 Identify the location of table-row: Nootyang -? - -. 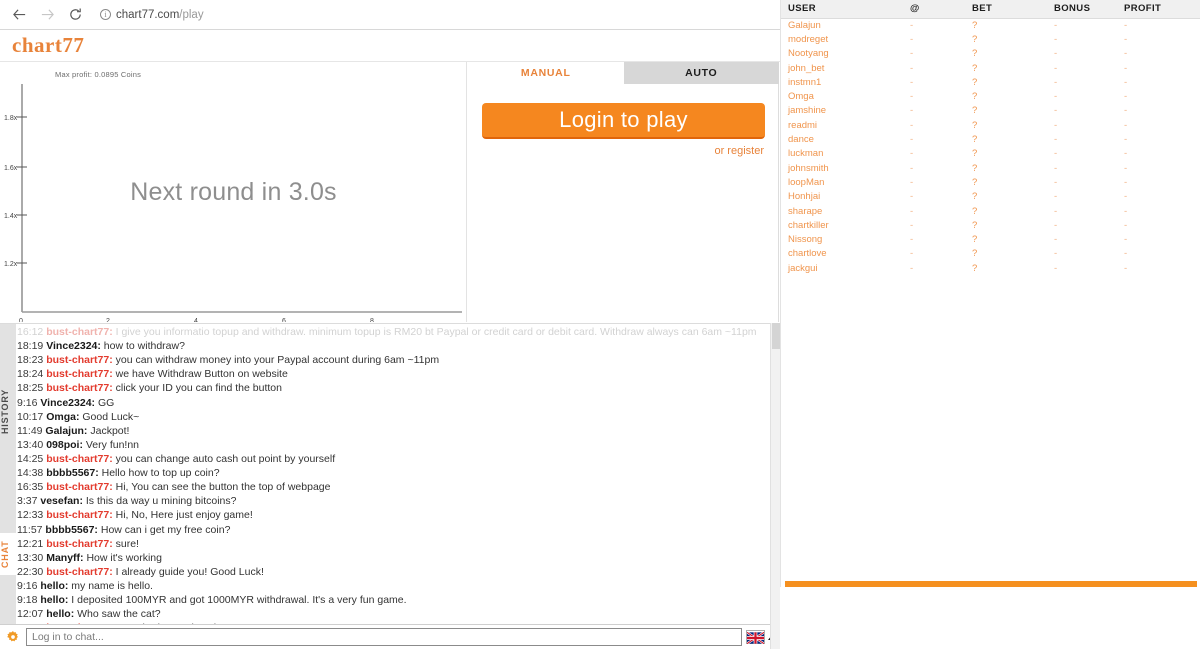
(990, 54).